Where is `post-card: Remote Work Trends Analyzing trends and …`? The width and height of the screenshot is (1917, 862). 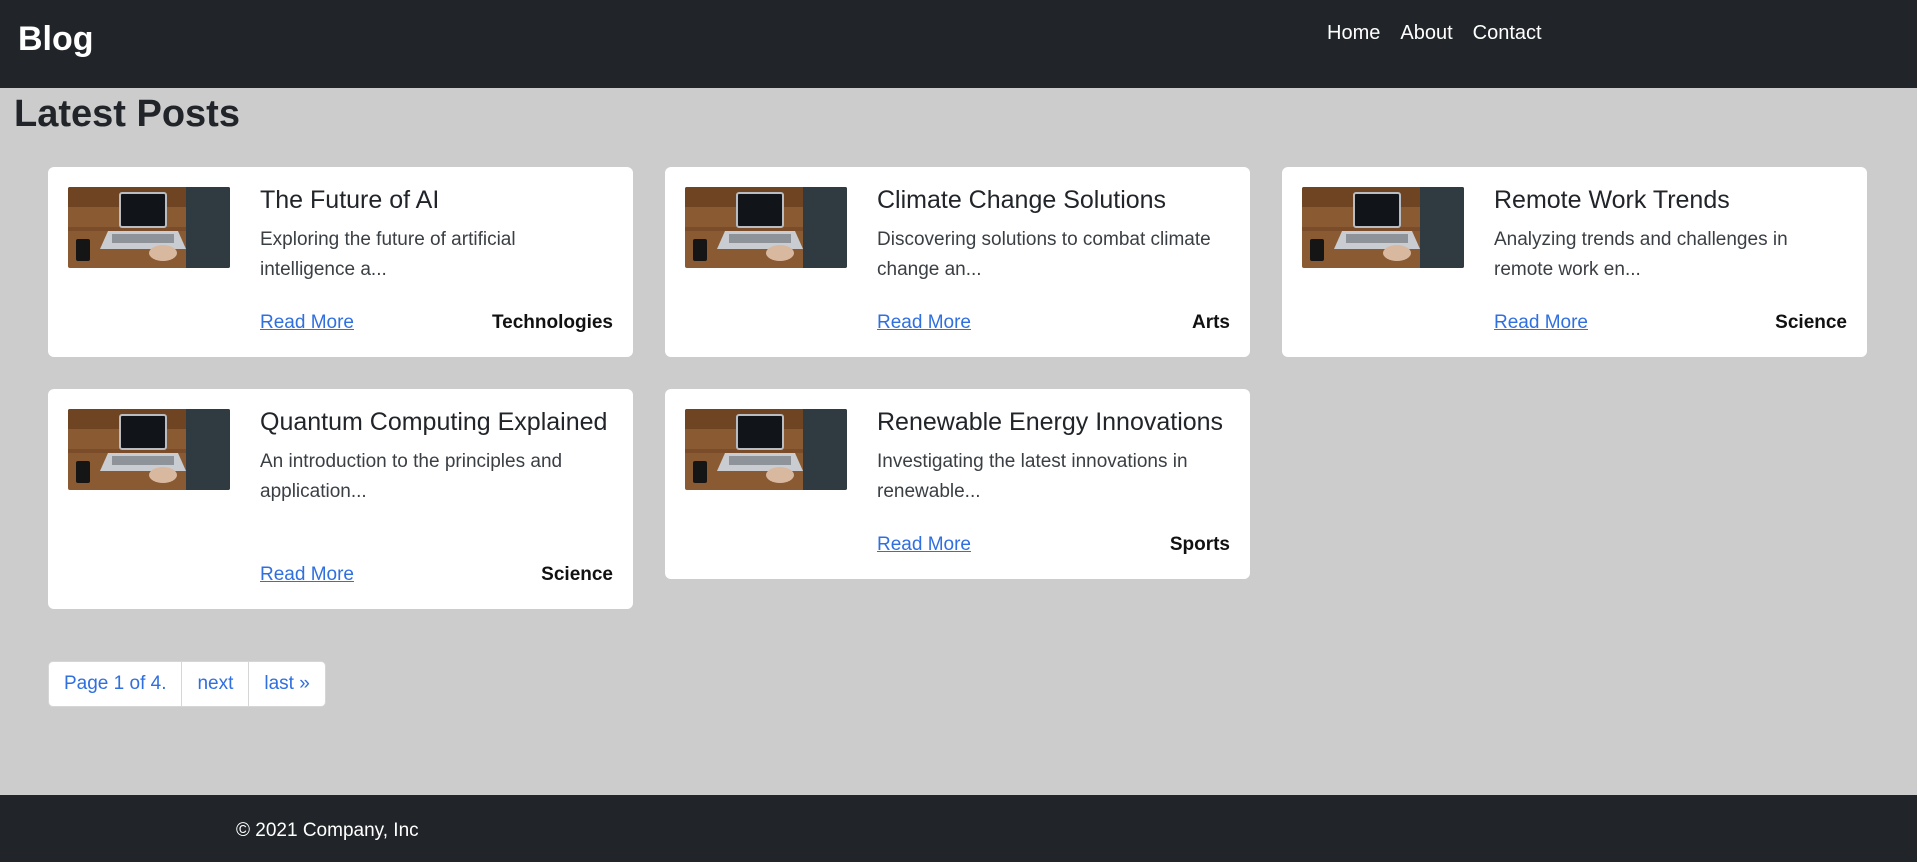
post-card: Remote Work Trends Analyzing trends and … is located at coordinates (1574, 262).